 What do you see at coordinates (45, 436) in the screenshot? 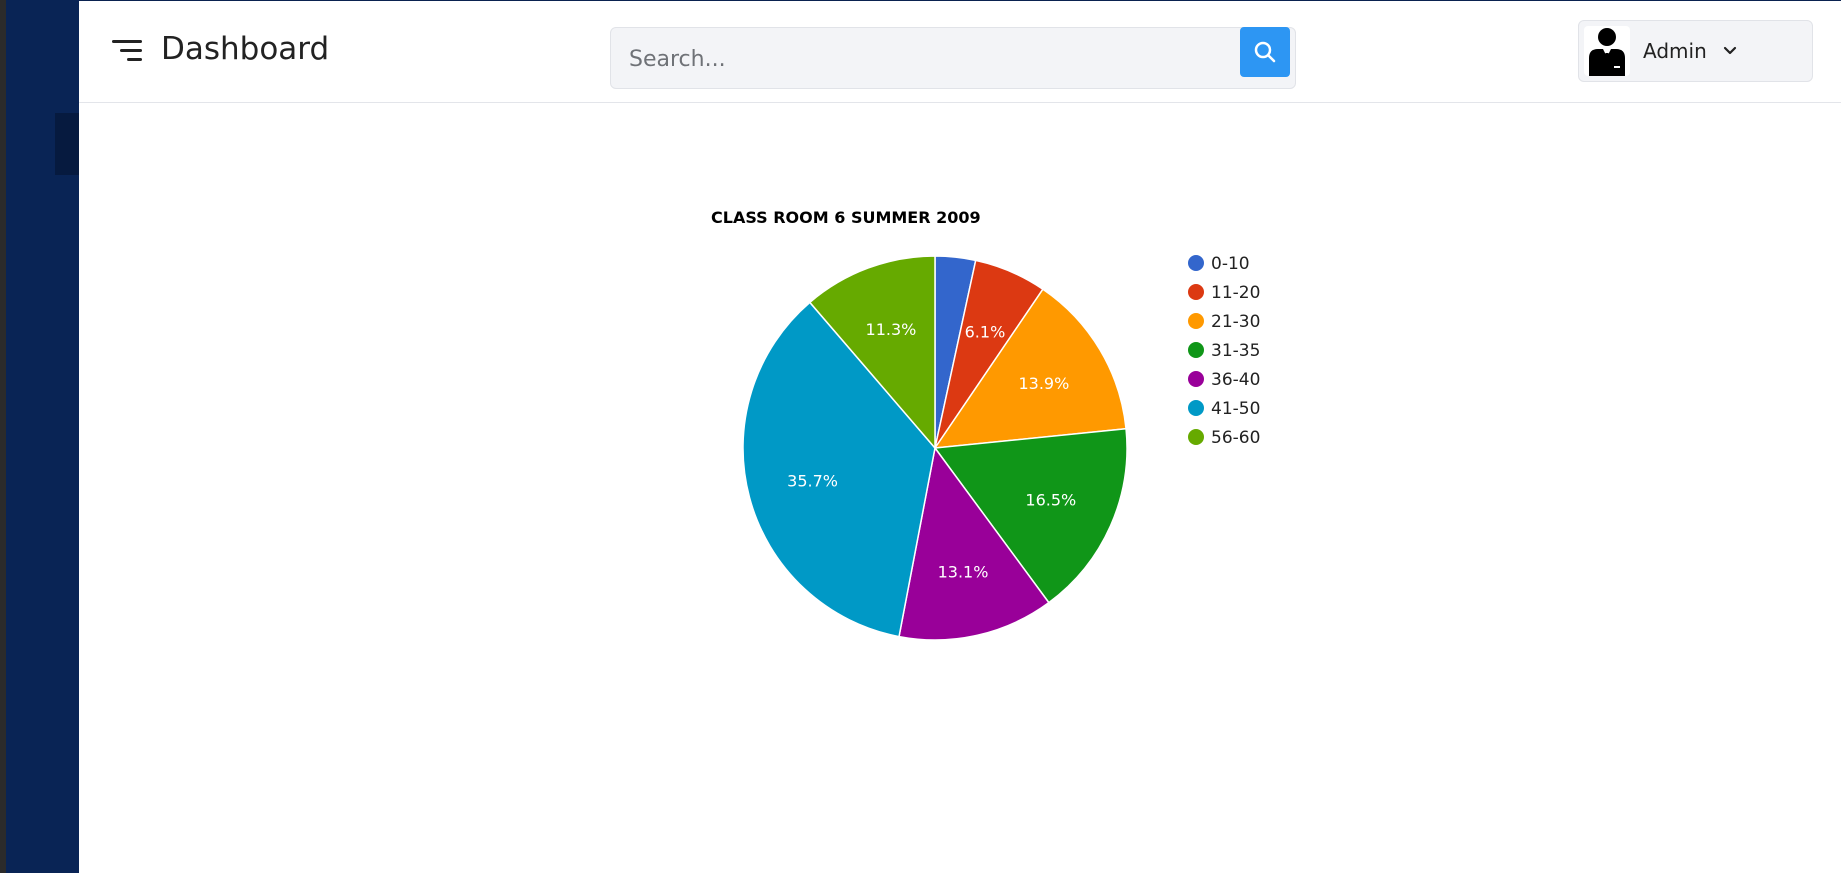
I see `sidebar` at bounding box center [45, 436].